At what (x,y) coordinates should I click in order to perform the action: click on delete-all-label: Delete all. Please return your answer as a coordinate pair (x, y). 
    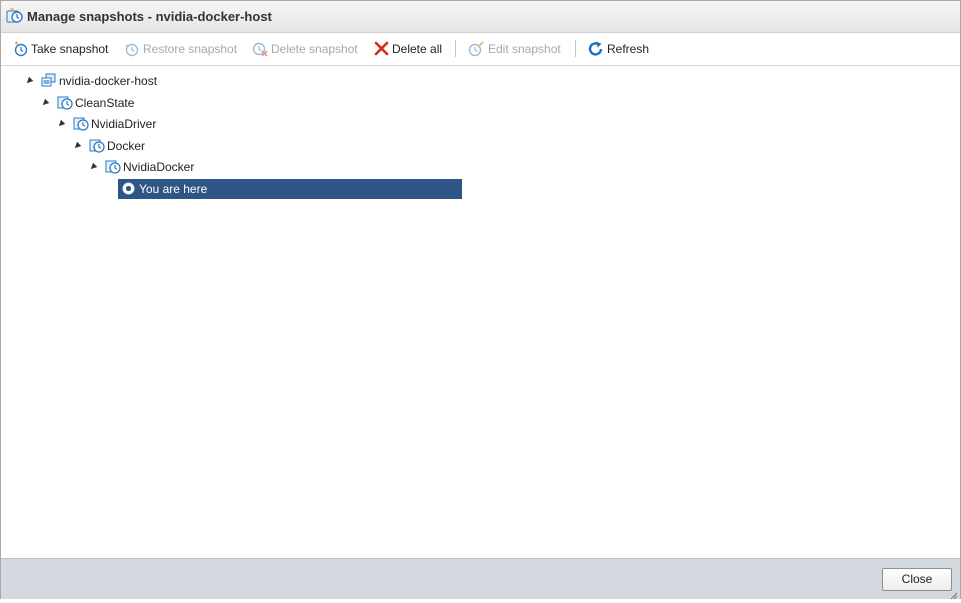
    Looking at the image, I should click on (417, 49).